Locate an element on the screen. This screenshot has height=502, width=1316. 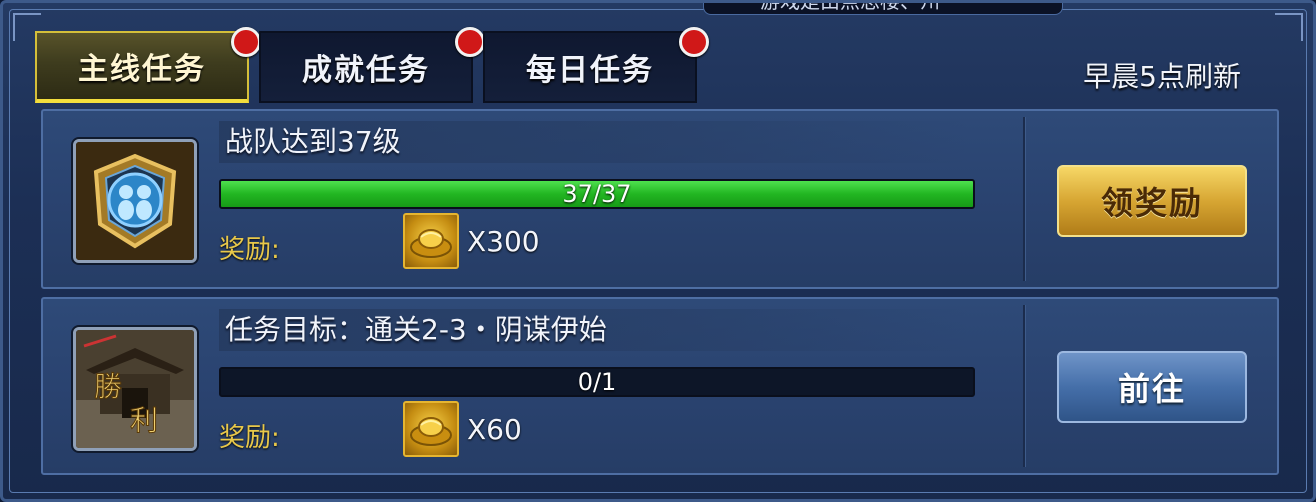
reward-amount: X300 is located at coordinates (503, 241).